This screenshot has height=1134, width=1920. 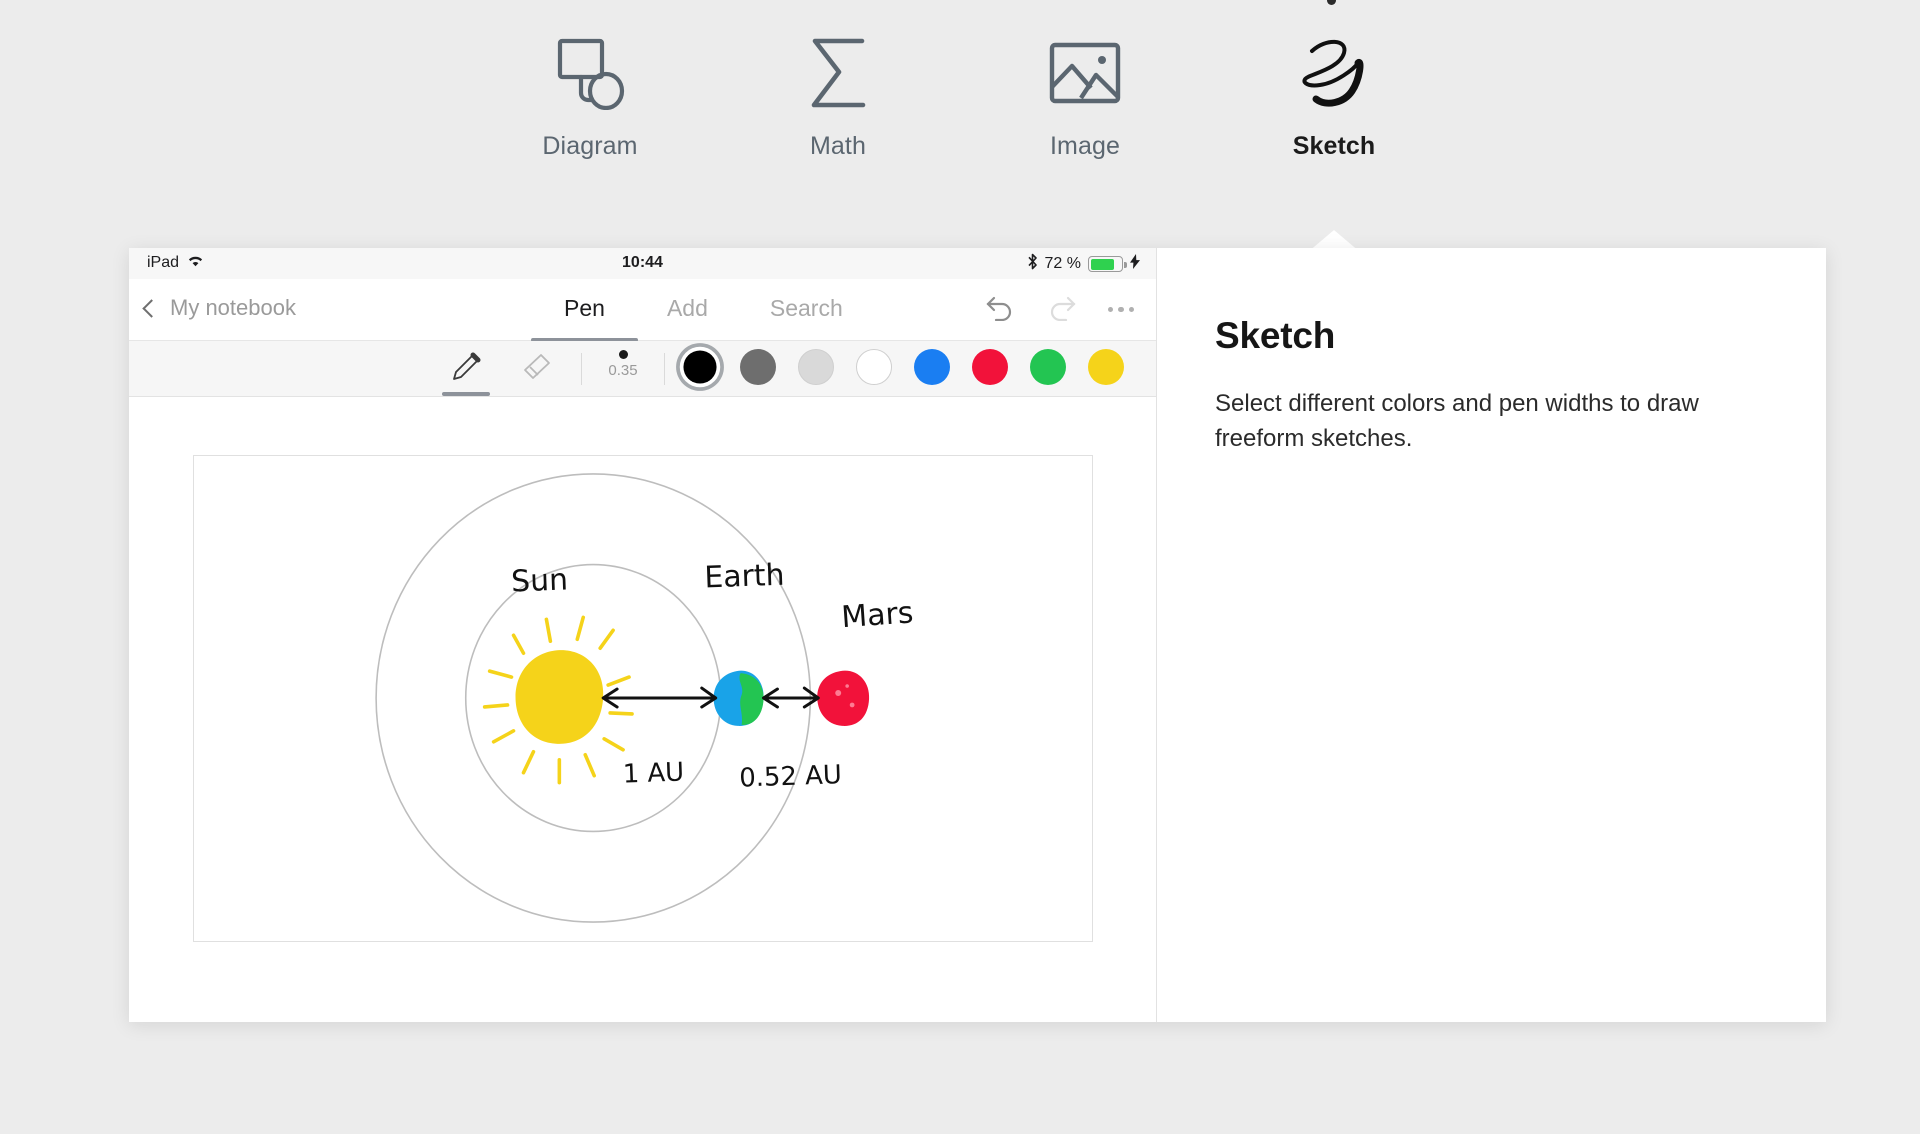 What do you see at coordinates (700, 367) in the screenshot?
I see `color-swatch-black` at bounding box center [700, 367].